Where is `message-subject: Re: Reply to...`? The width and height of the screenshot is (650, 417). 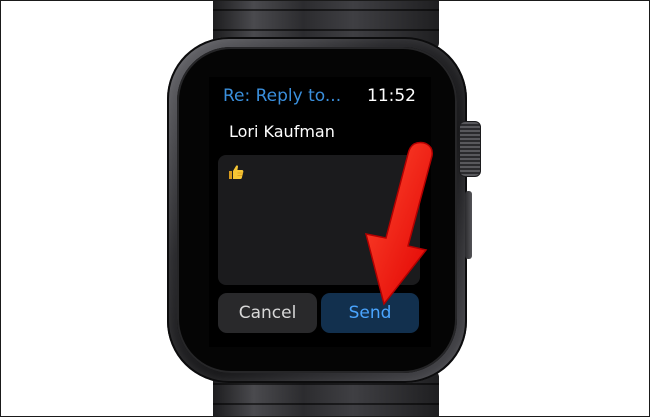 message-subject: Re: Reply to... is located at coordinates (282, 96).